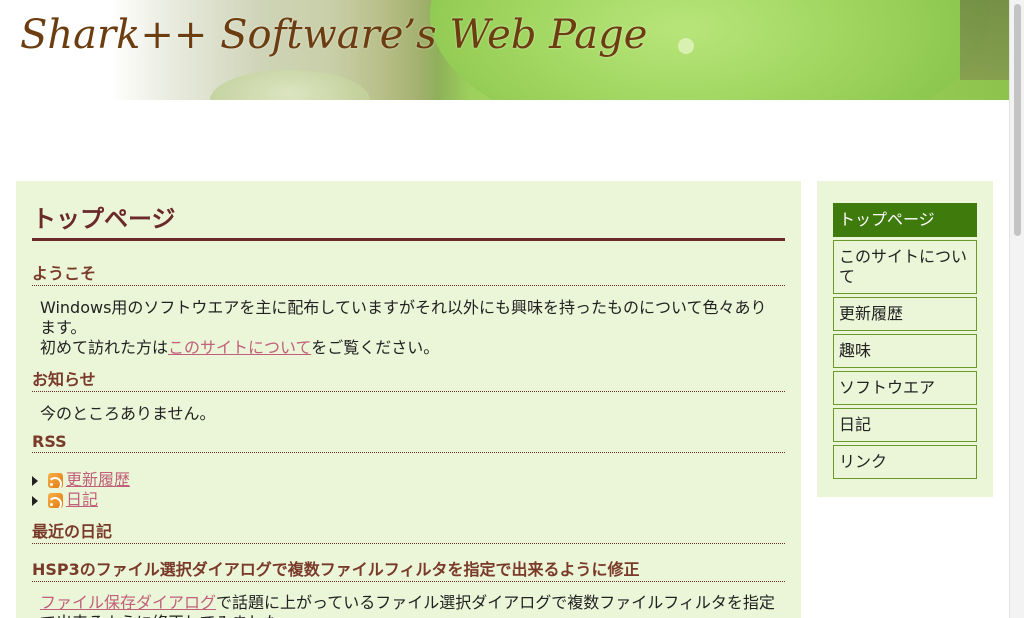  What do you see at coordinates (375, 347) in the screenshot?
I see `welcome-text-line2b: をご覧ください。` at bounding box center [375, 347].